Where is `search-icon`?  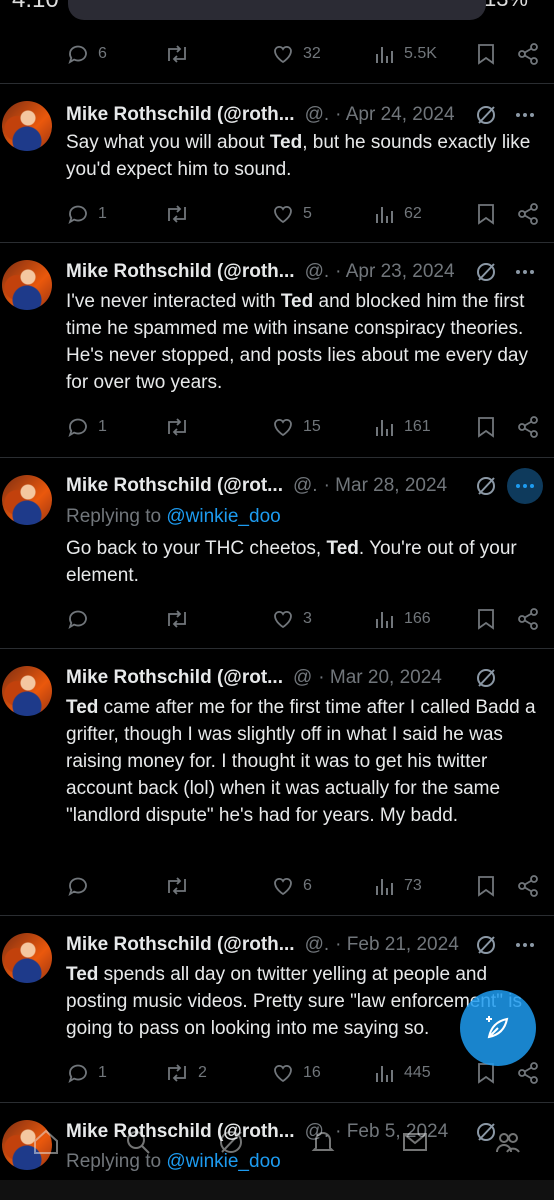 search-icon is located at coordinates (138, 1142).